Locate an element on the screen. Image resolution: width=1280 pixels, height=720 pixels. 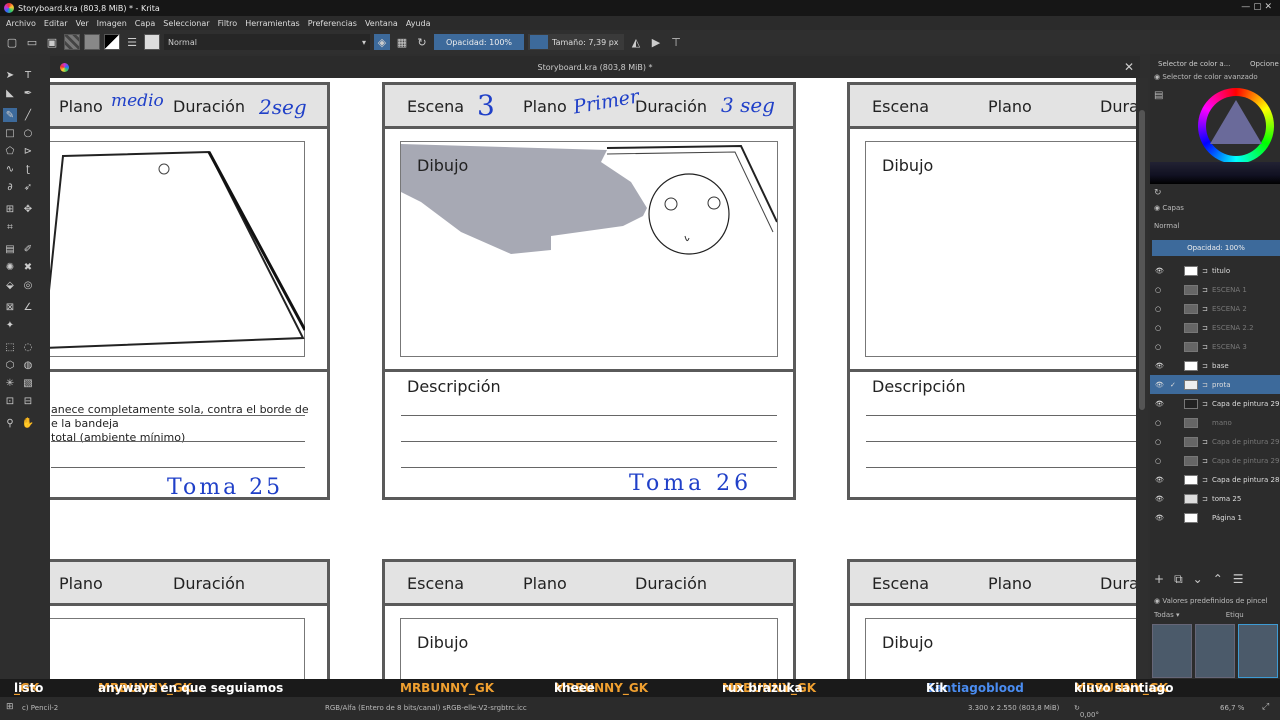
calligraphy-icon: ✒ is located at coordinates (28, 93).